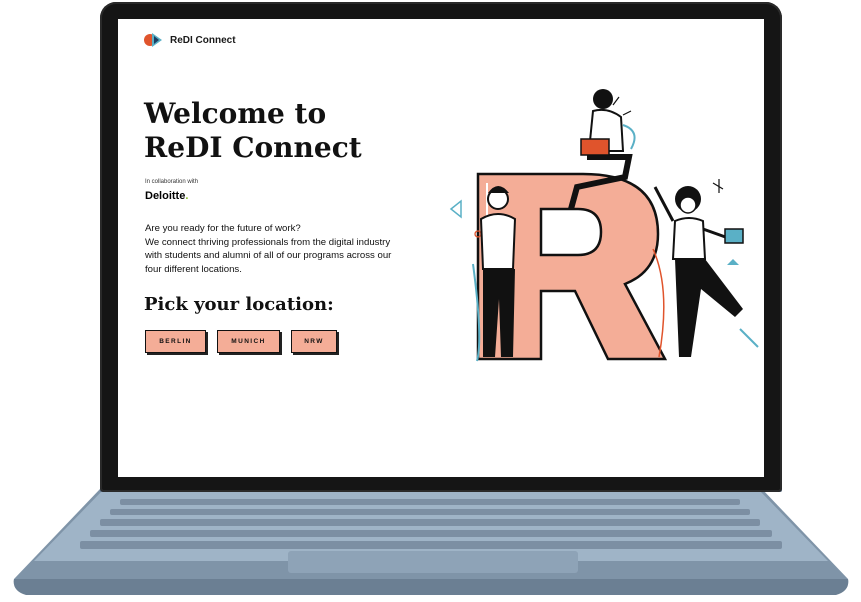 This screenshot has height=602, width=861. What do you see at coordinates (153, 40) in the screenshot?
I see `redi-logo-icon` at bounding box center [153, 40].